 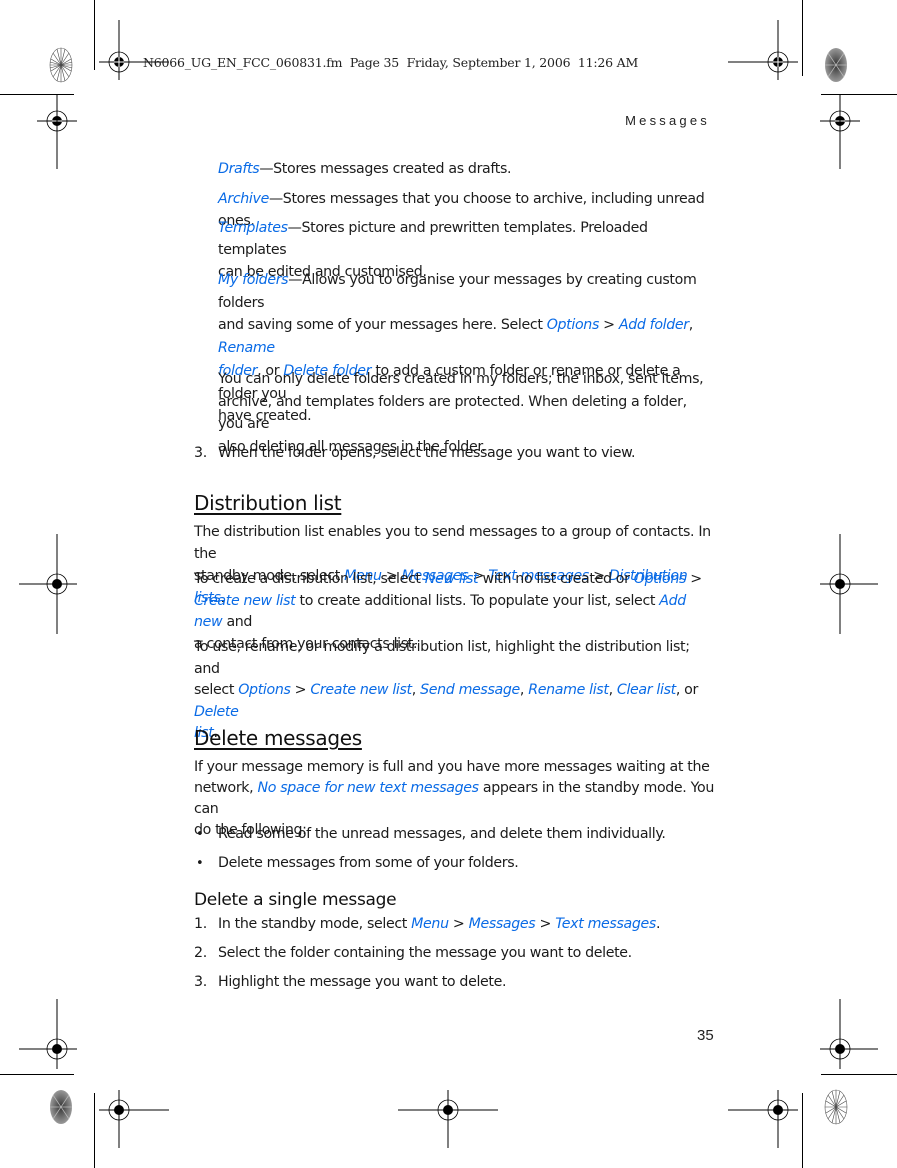 I want to click on templates-link: Templates, so click(x=253, y=228).